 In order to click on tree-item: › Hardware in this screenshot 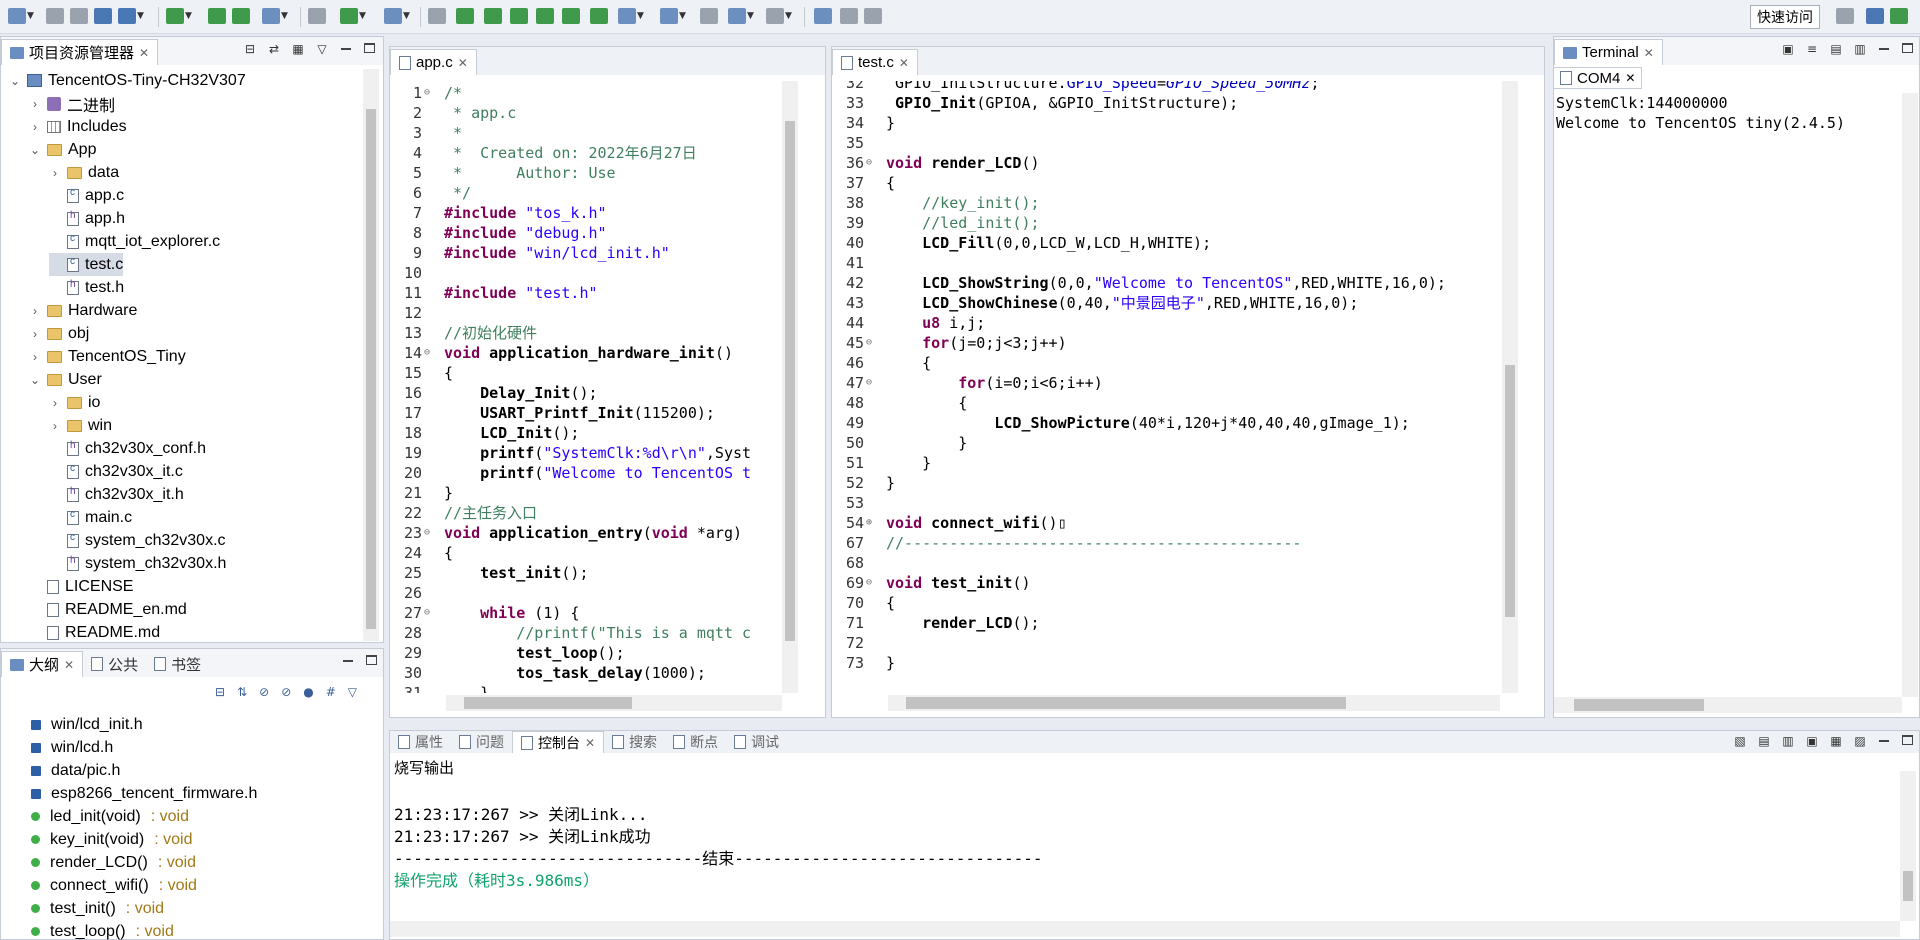, I will do `click(83, 310)`.